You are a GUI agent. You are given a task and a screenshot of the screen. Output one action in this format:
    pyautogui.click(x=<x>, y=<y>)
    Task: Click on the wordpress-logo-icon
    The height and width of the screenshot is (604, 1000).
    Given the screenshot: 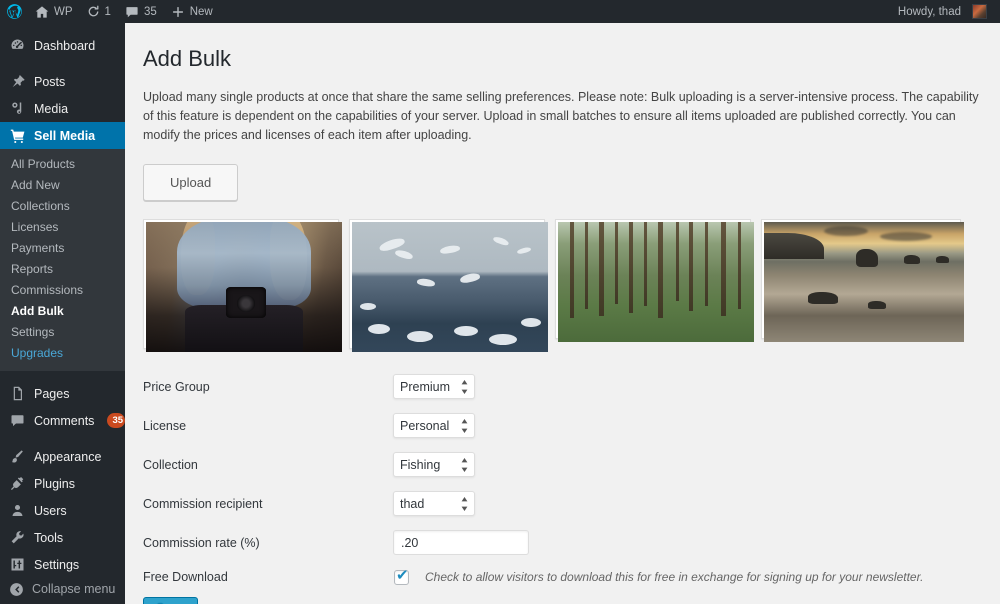 What is the action you would take?
    pyautogui.click(x=14, y=11)
    